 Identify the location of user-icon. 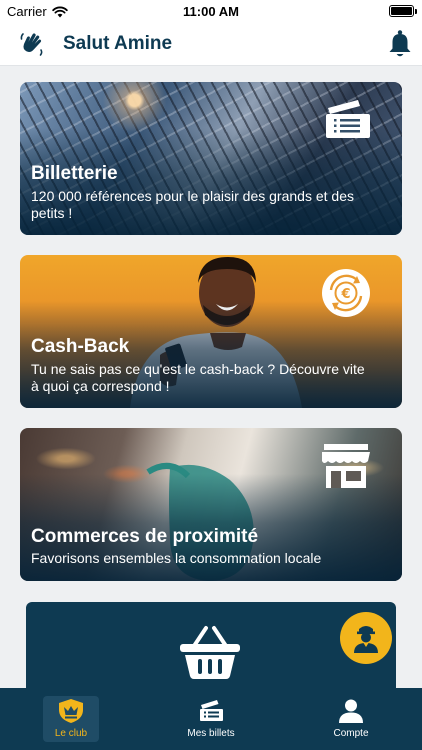
(351, 711).